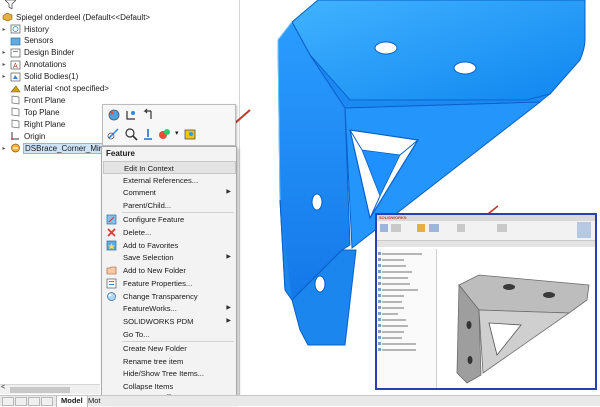 The width and height of the screenshot is (600, 407). What do you see at coordinates (111, 283) in the screenshot?
I see `properties-icon` at bounding box center [111, 283].